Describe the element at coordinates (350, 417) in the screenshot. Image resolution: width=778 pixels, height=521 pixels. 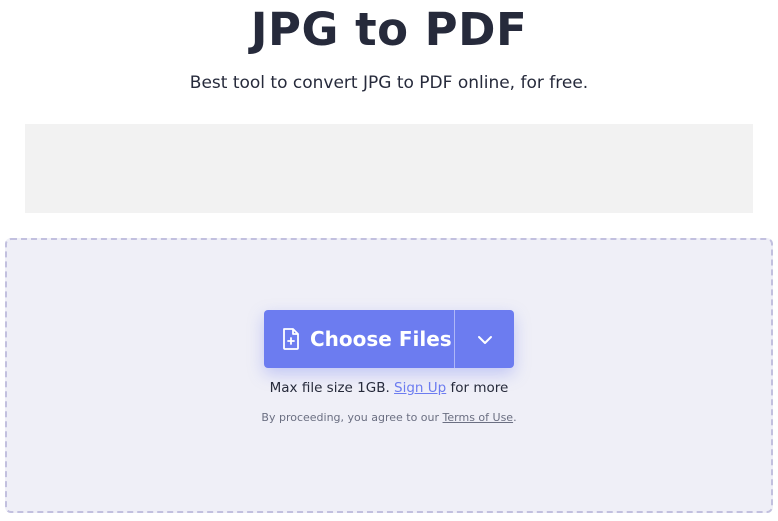
I see `terms-prefix: By proceeding, you agree to our` at that location.